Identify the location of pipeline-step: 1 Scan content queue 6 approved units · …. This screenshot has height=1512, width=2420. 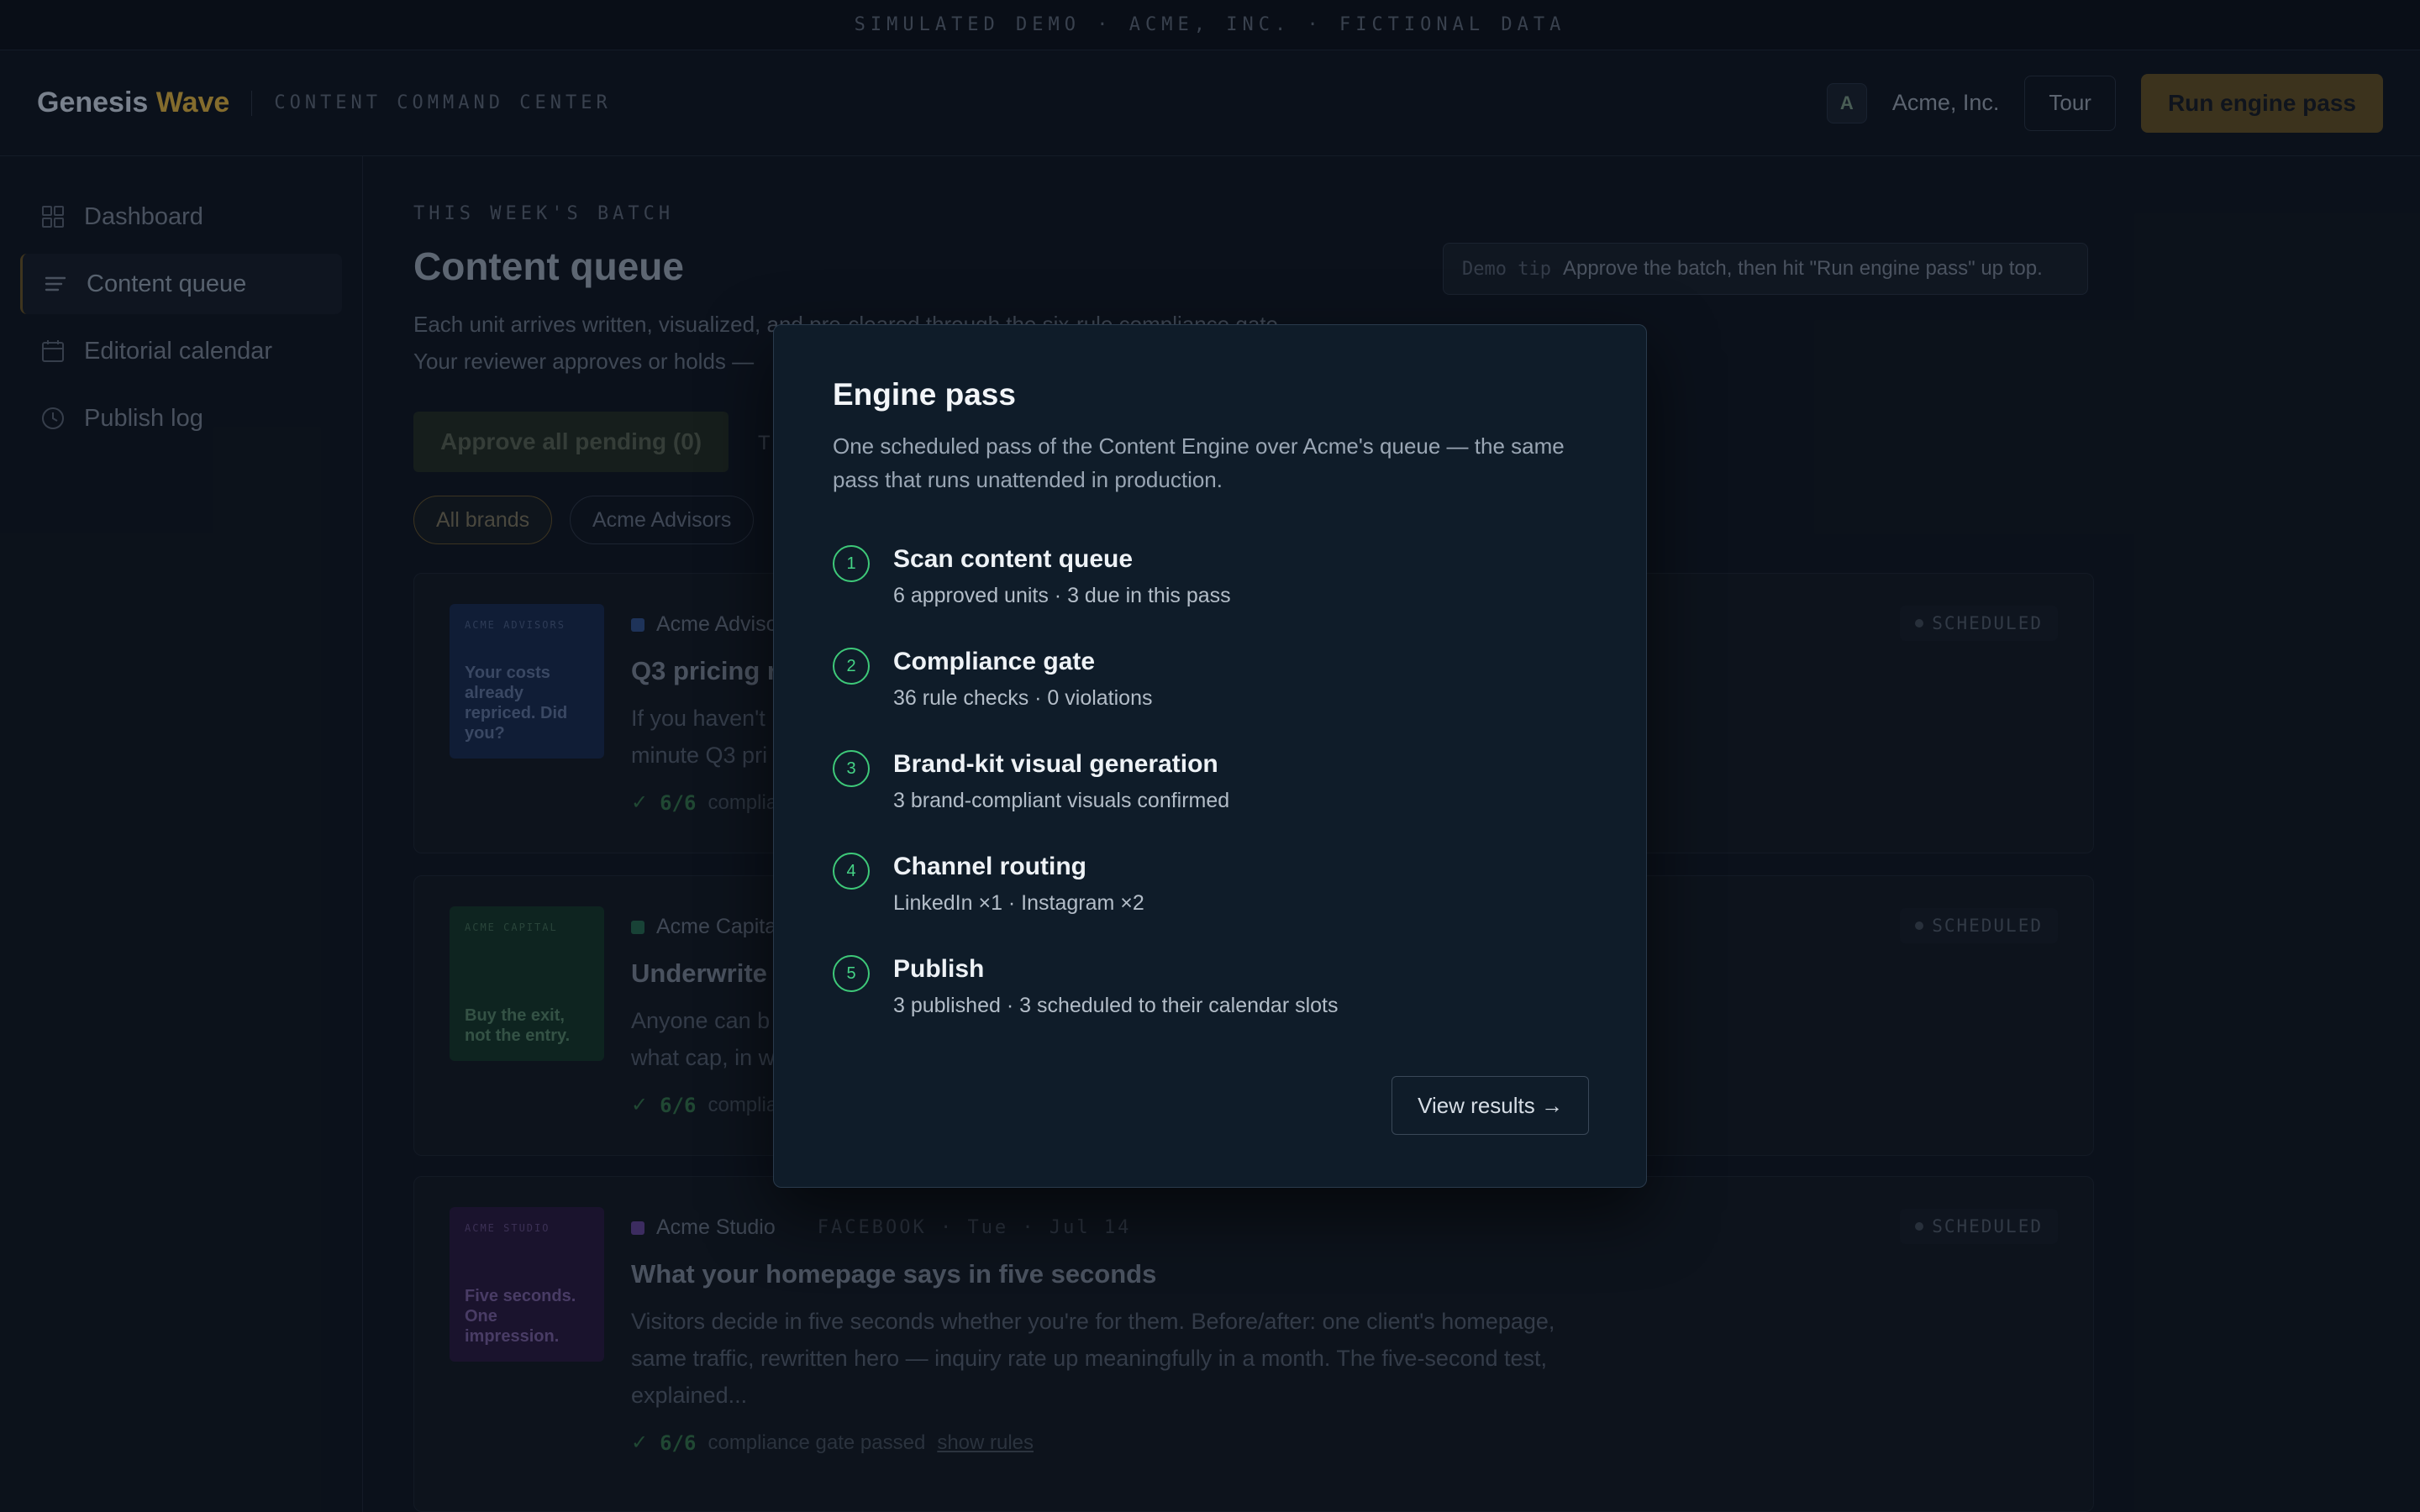
(1211, 583).